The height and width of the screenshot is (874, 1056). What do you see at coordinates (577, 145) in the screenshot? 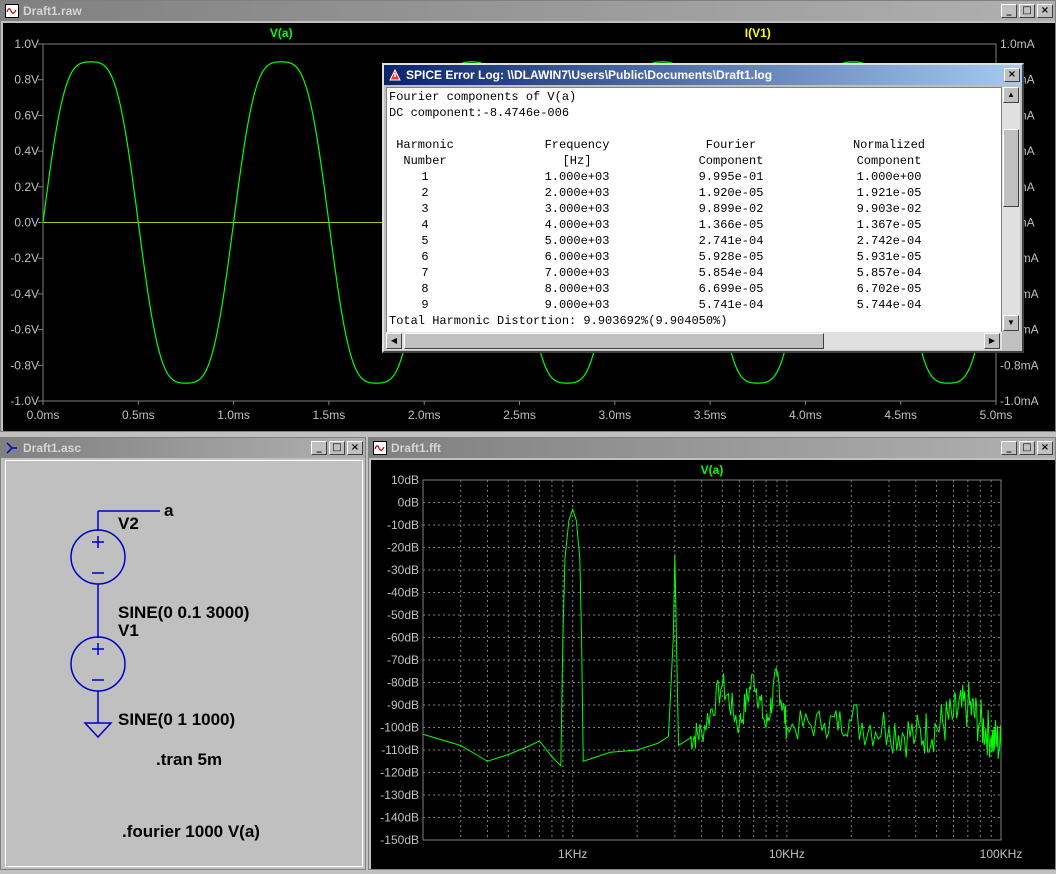
I see `column-header: Frequency` at bounding box center [577, 145].